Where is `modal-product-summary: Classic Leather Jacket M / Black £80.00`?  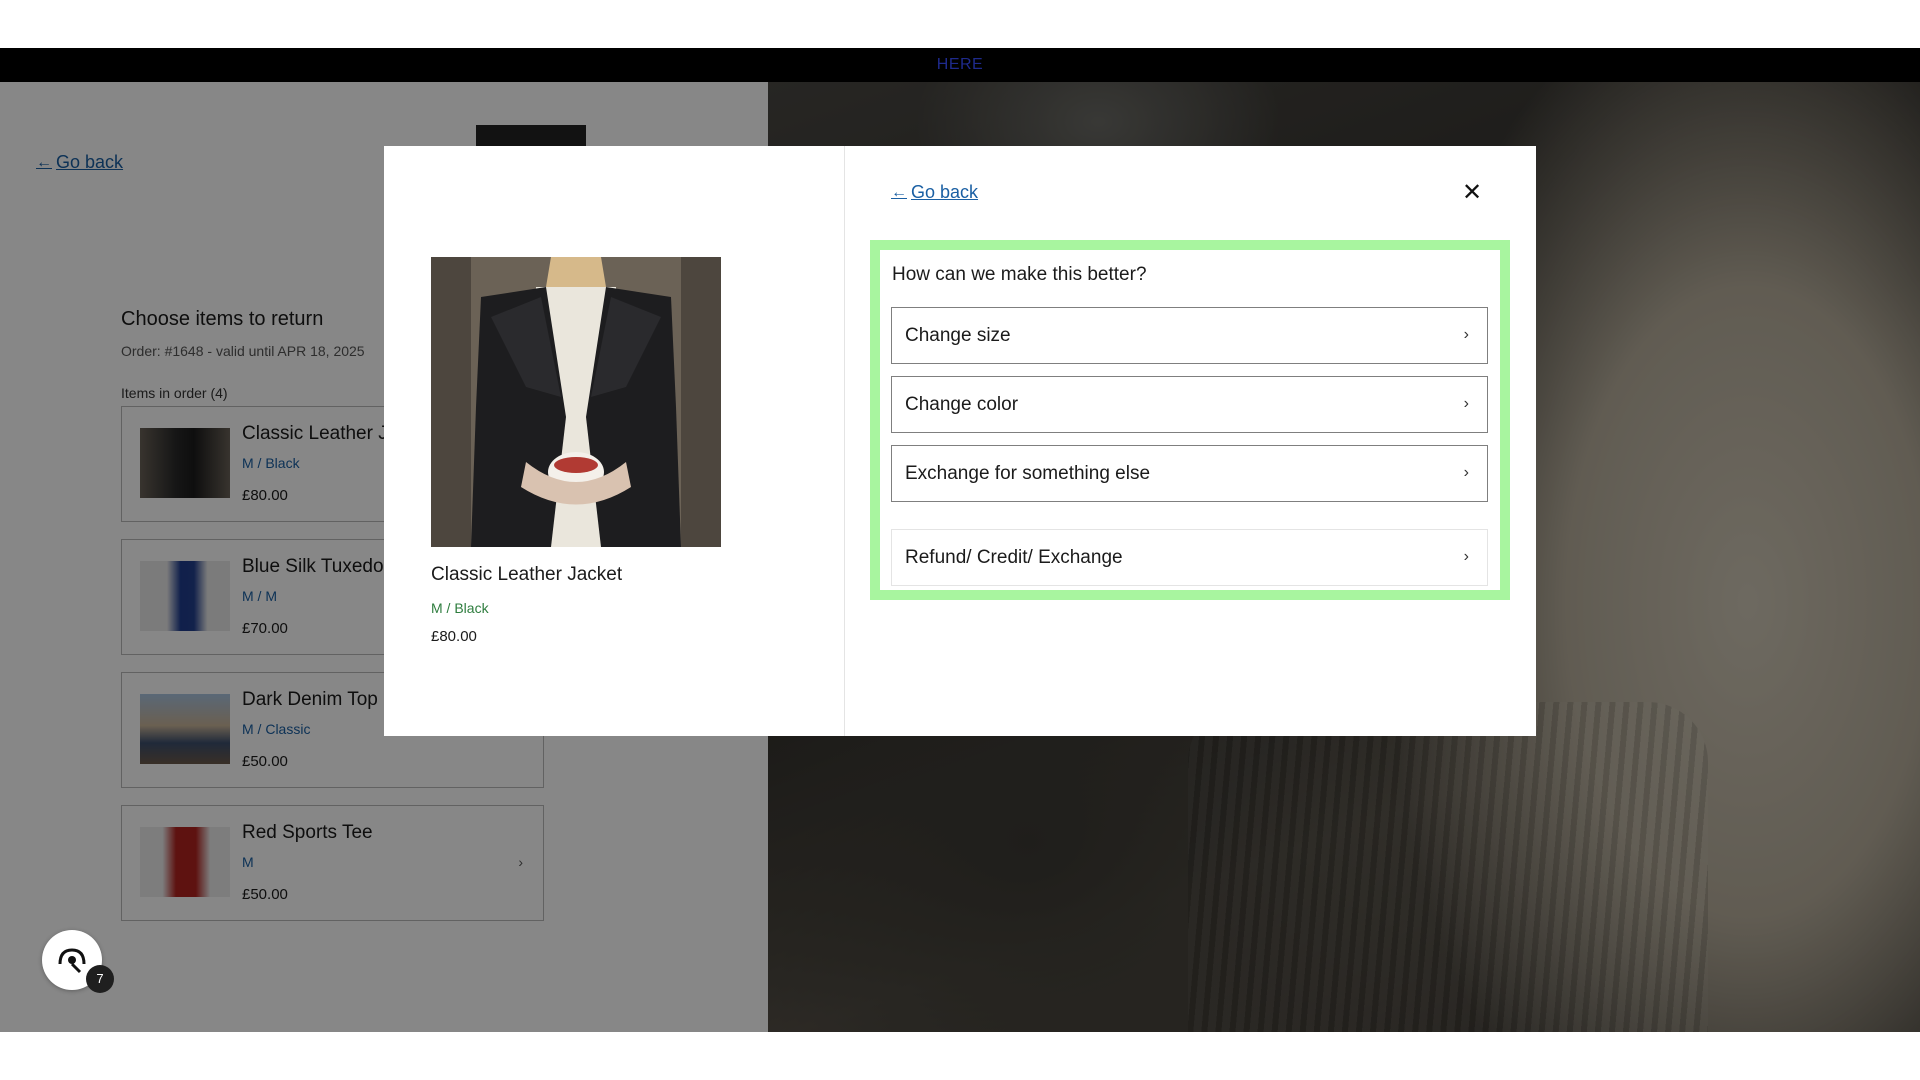
modal-product-summary: Classic Leather Jacket M / Black £80.00 is located at coordinates (614, 441).